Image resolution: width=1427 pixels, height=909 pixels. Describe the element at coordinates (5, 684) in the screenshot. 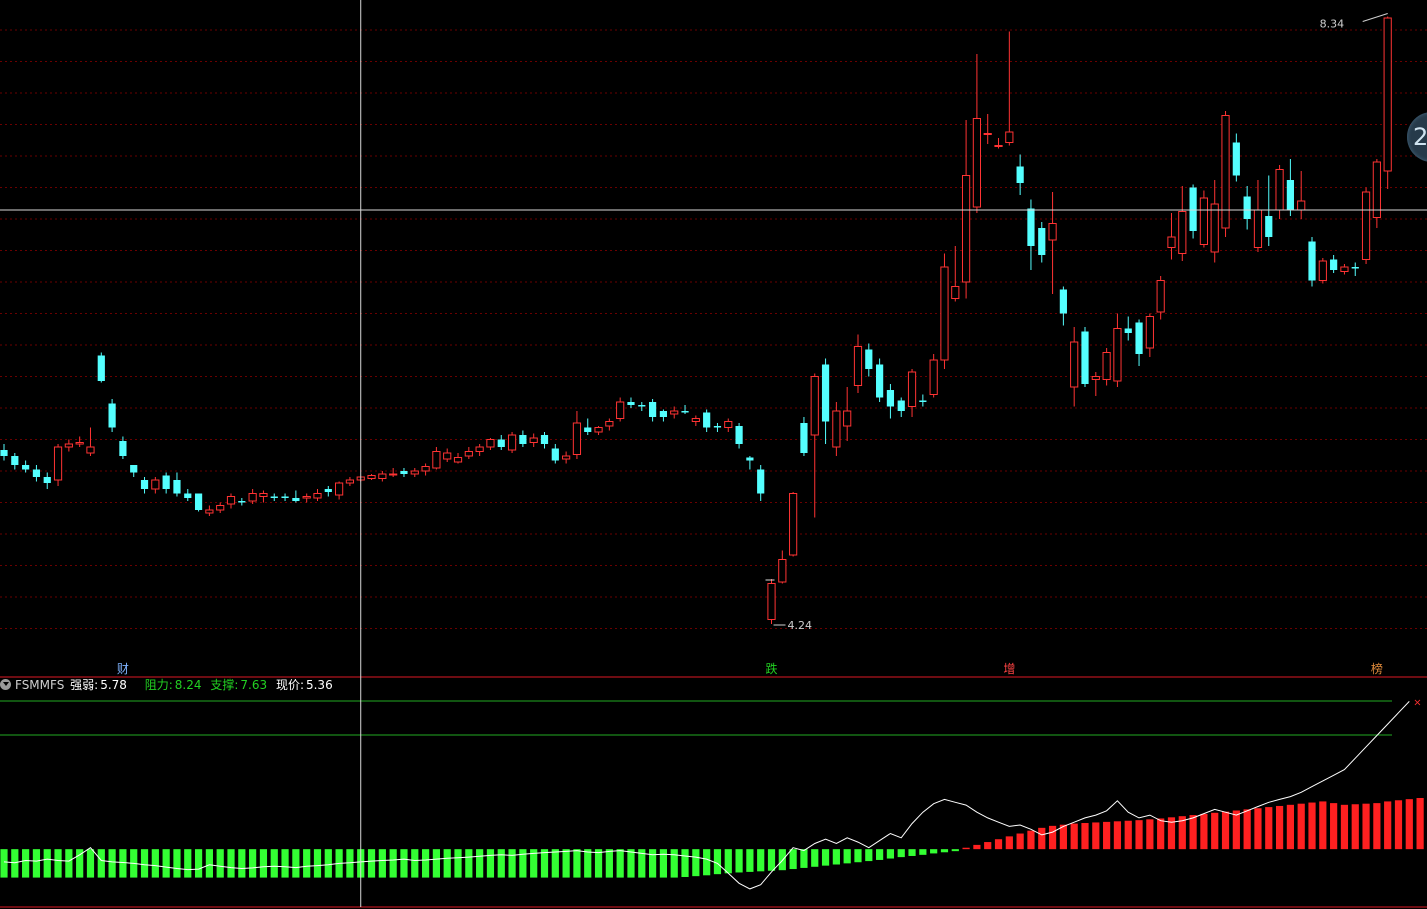

I see `indicator-collapse-icon` at that location.